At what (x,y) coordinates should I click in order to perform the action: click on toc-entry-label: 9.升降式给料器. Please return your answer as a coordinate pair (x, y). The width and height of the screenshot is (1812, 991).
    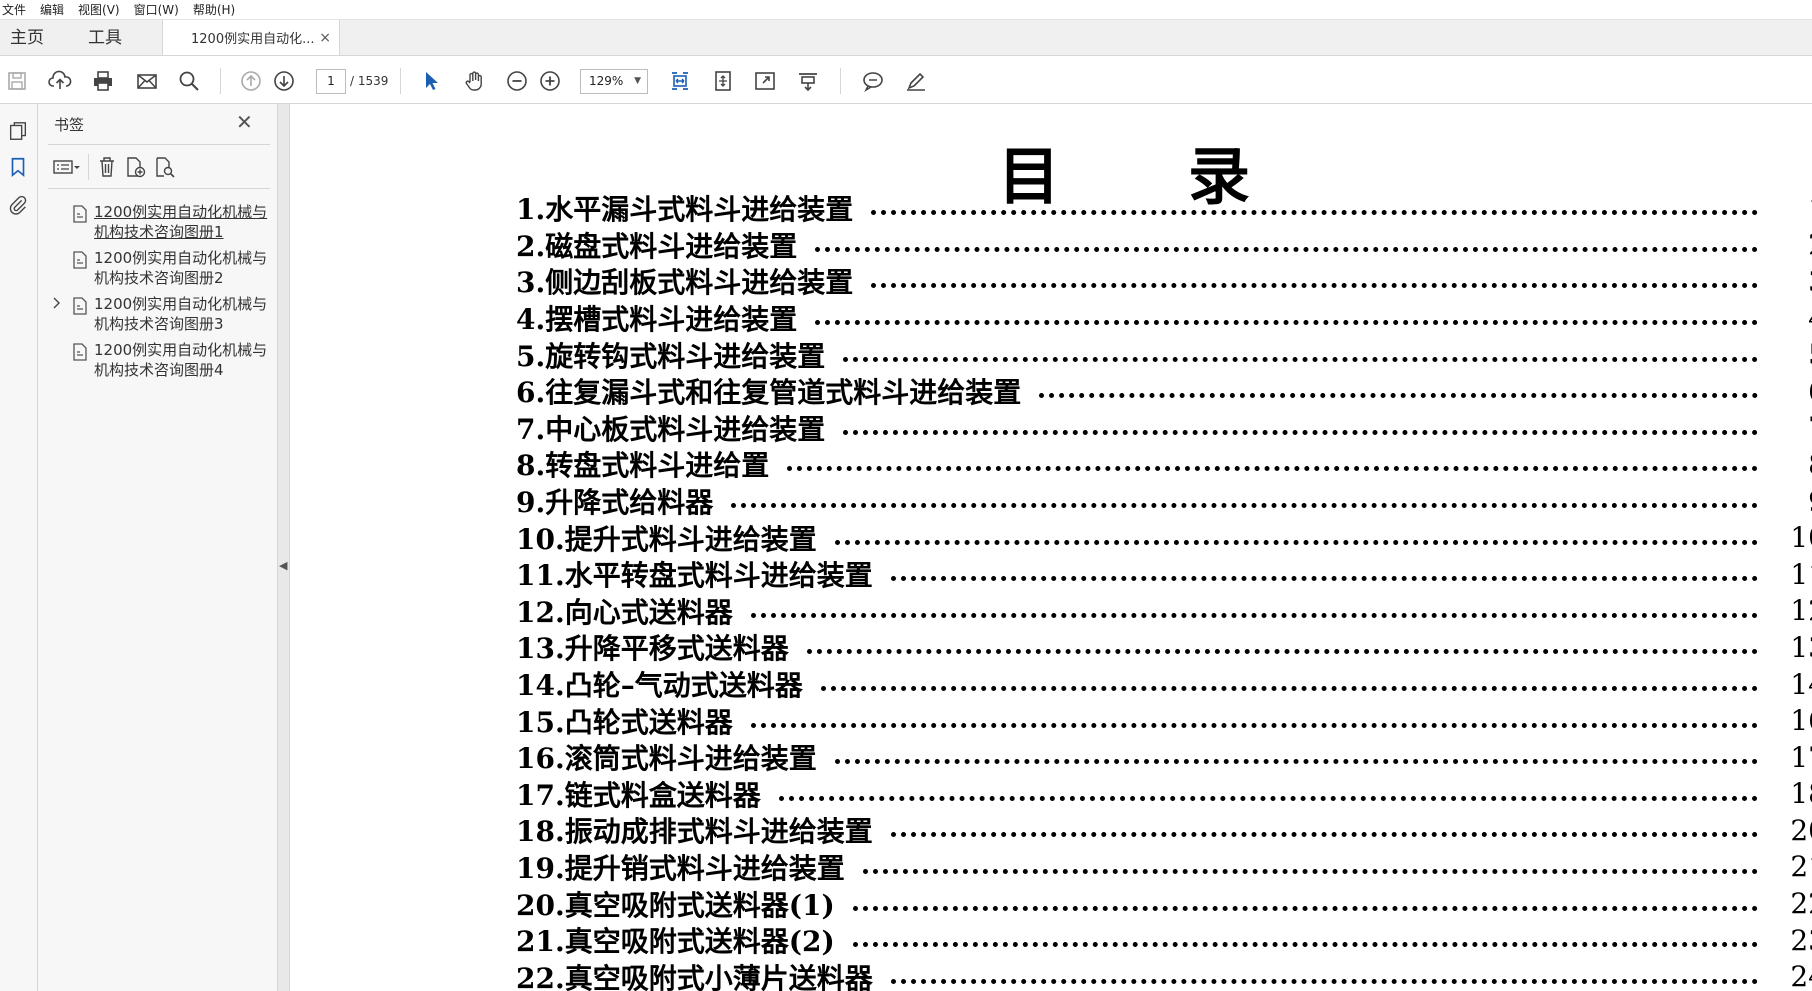
    Looking at the image, I should click on (615, 503).